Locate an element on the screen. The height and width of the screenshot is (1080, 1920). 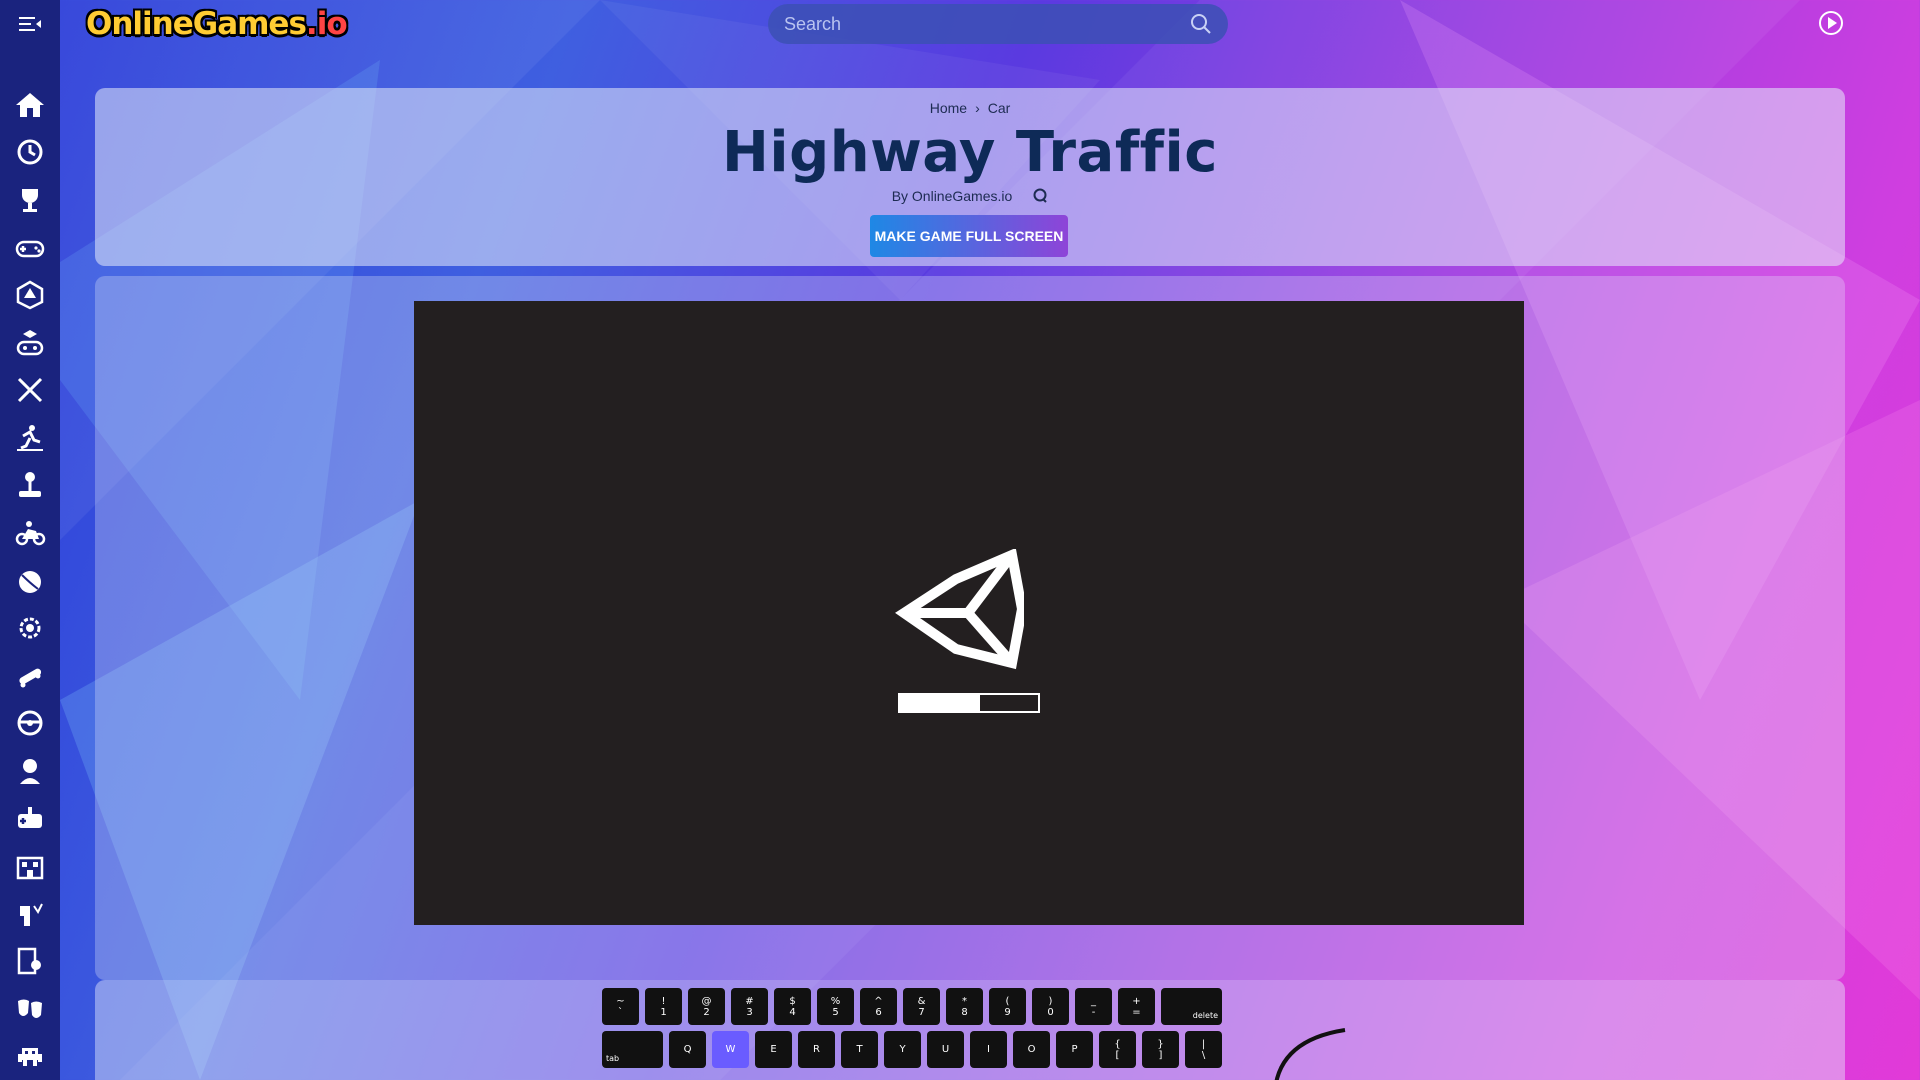
key-glyph: T is located at coordinates (859, 1049).